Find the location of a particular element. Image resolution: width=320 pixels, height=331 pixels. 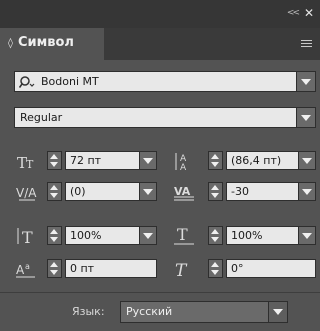

leading-field: (86,4 пт) is located at coordinates (271, 160).